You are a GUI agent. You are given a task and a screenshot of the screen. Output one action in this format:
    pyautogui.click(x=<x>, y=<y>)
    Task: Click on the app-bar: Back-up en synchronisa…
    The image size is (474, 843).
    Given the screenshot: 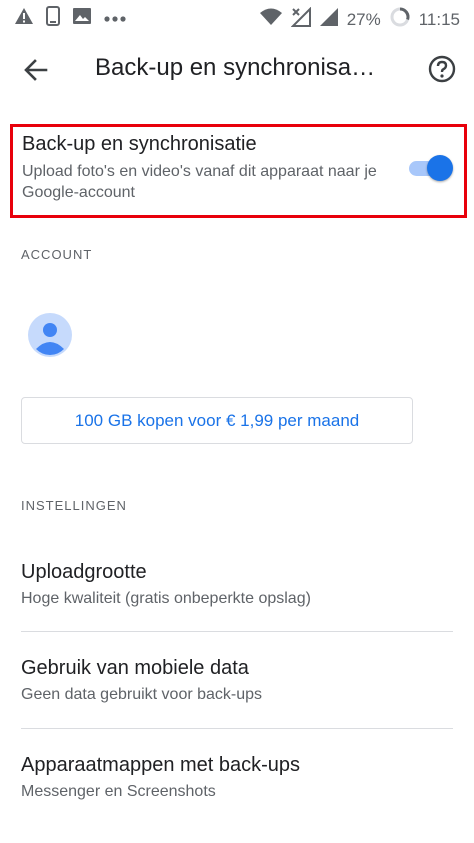 What is the action you would take?
    pyautogui.click(x=237, y=69)
    